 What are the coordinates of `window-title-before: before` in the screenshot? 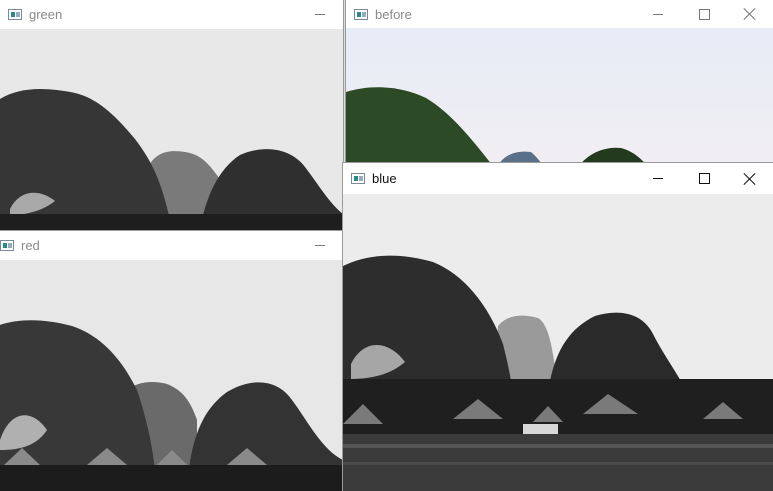 It's located at (393, 14).